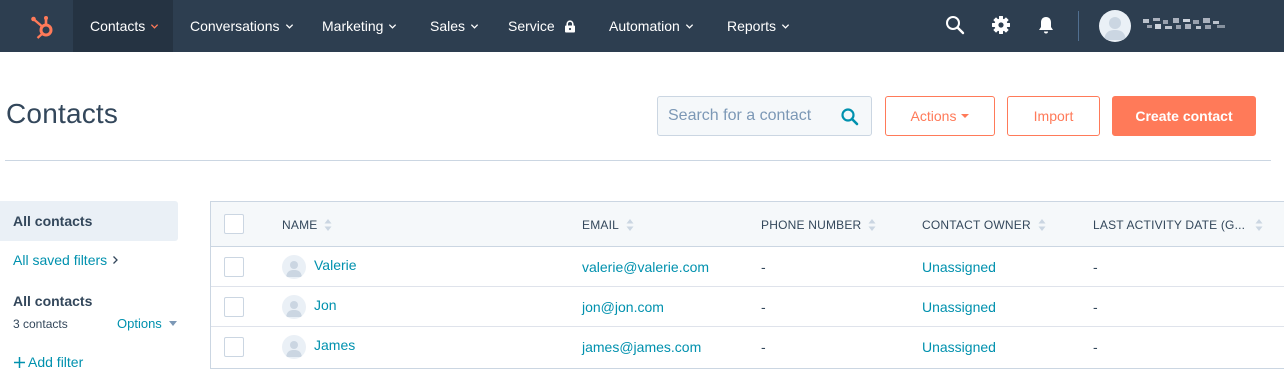 This screenshot has width=1284, height=390. I want to click on contact-search-input, so click(748, 116).